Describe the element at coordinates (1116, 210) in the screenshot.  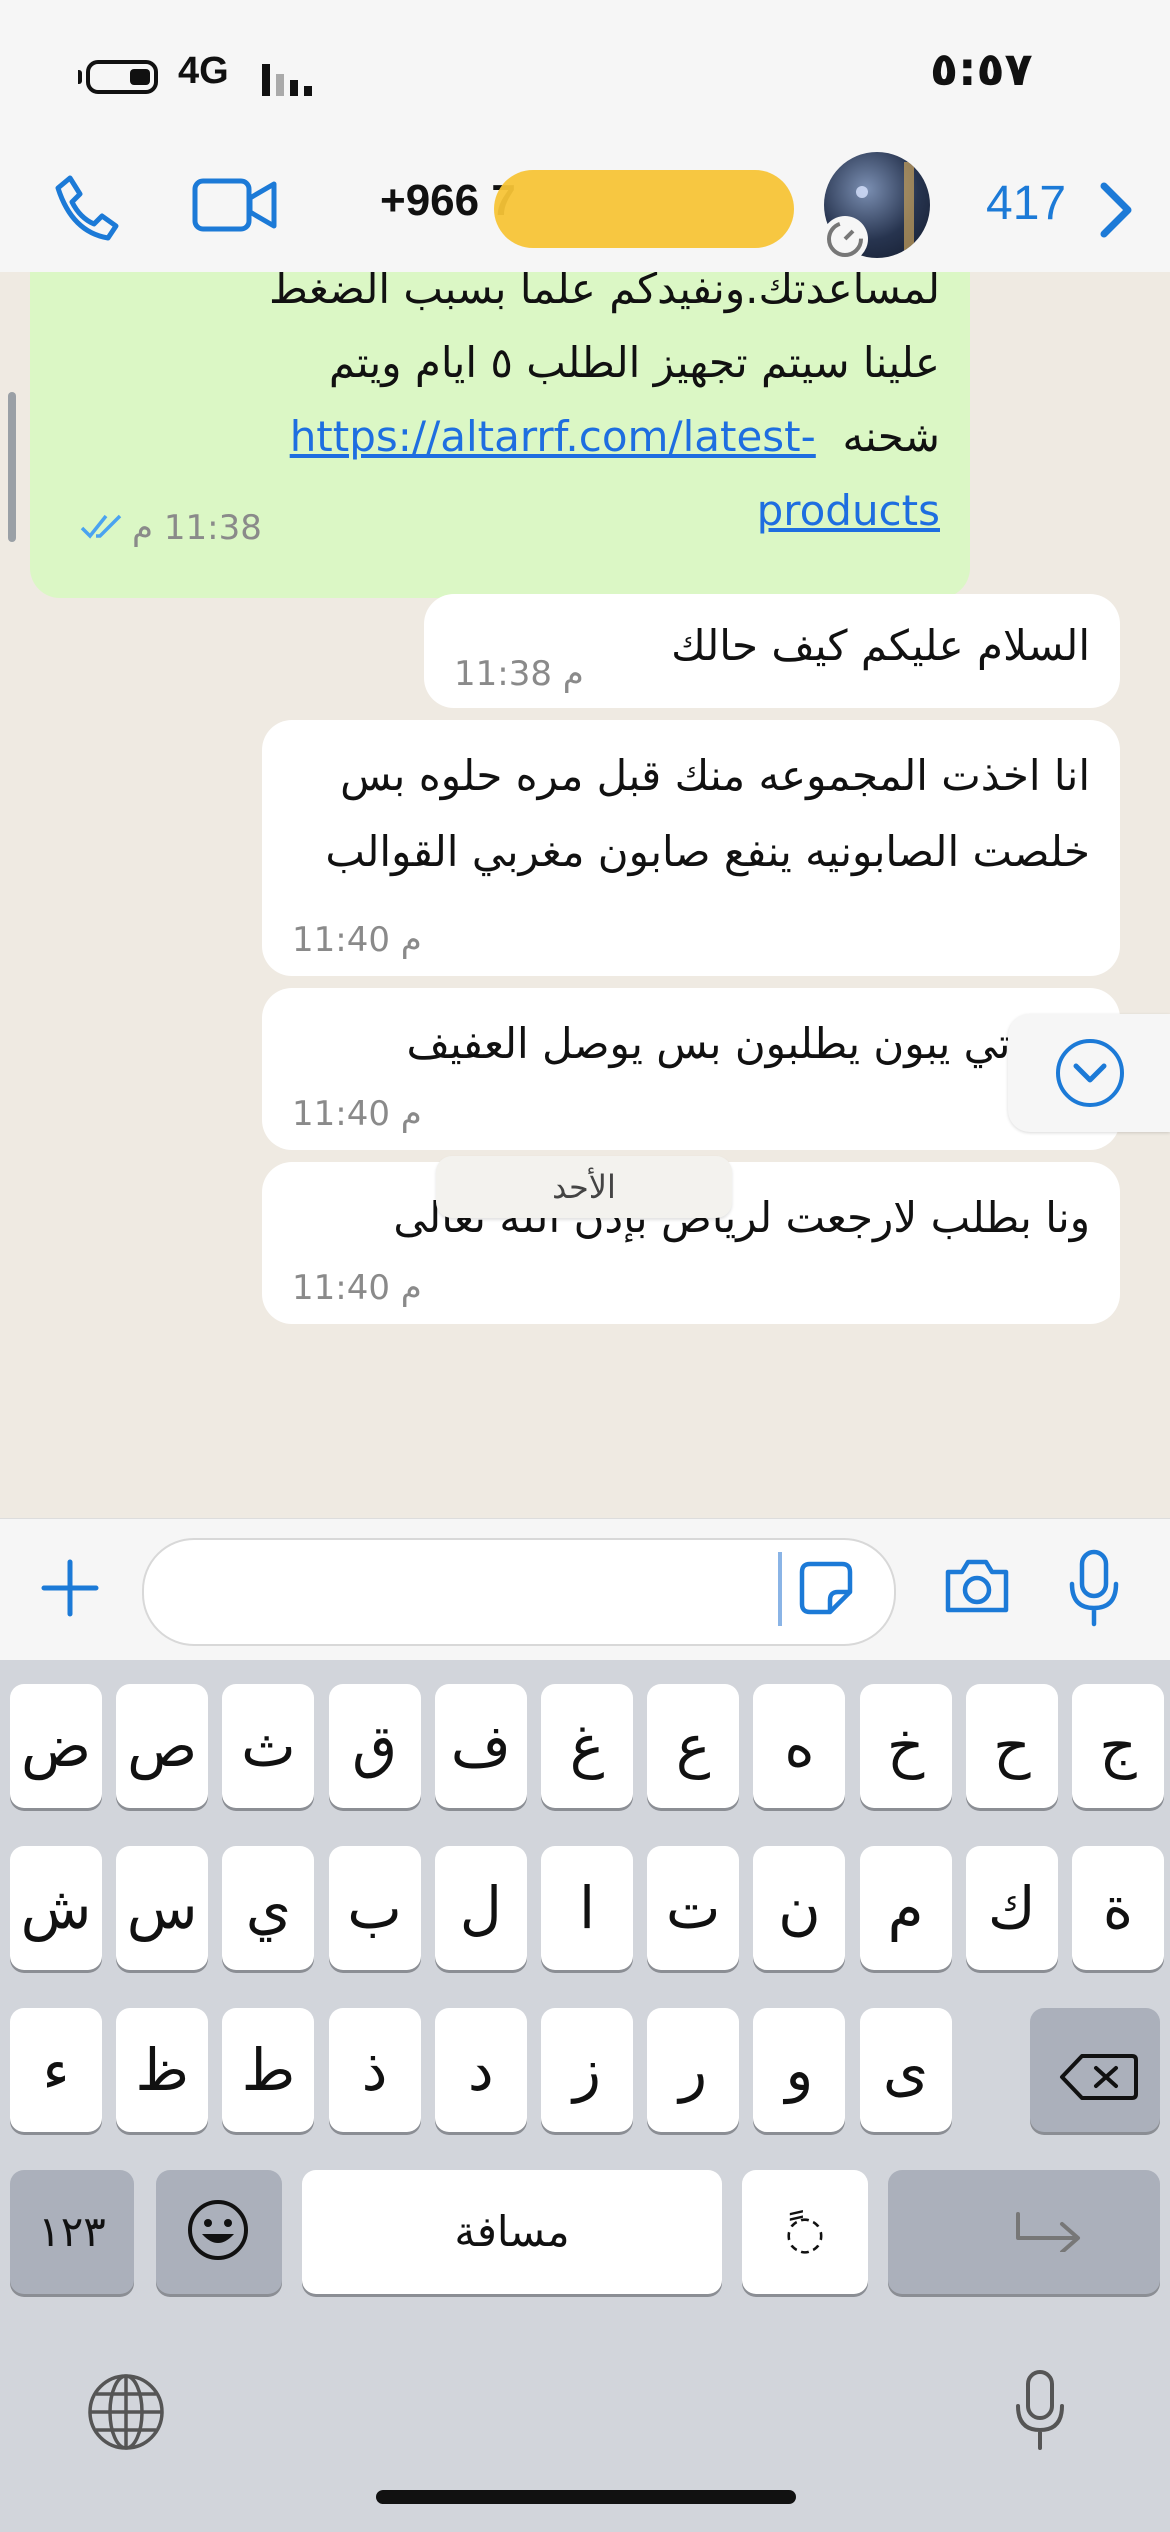
I see `chevron-right-icon` at that location.